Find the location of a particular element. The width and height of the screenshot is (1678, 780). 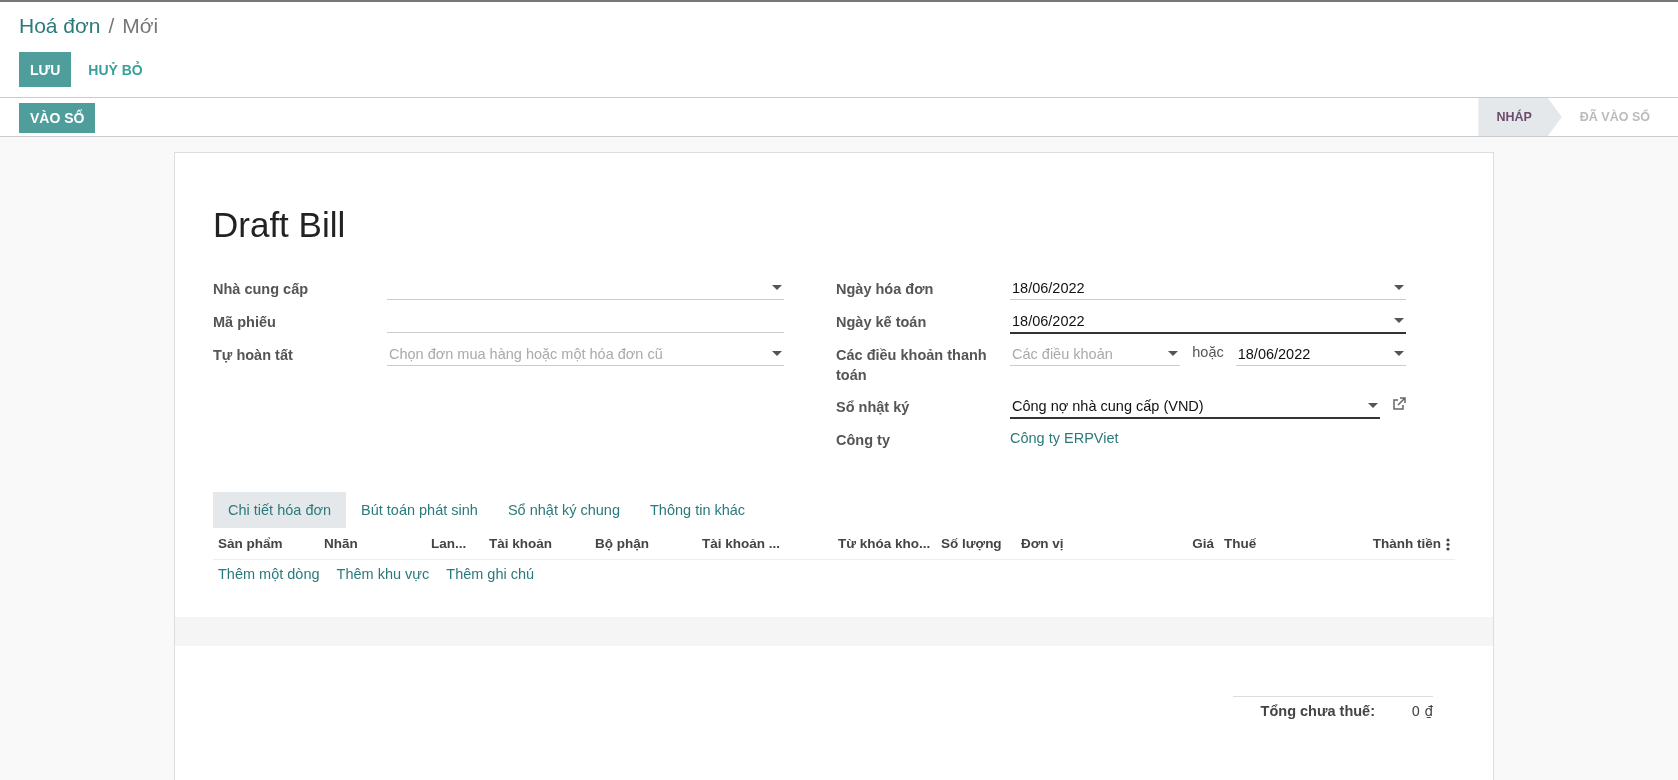

column-header: Bộ phận is located at coordinates (643, 543).